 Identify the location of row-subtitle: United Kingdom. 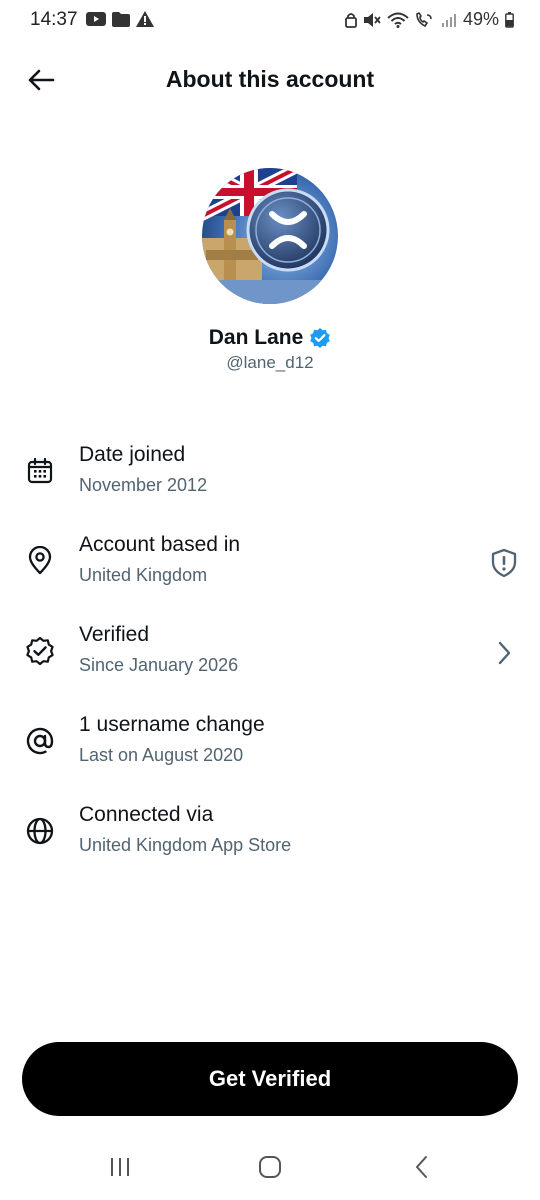
(143, 575).